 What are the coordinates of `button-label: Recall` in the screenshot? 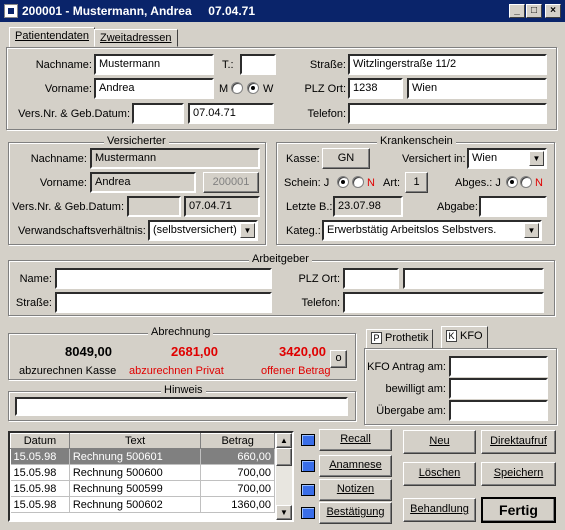 It's located at (355, 439).